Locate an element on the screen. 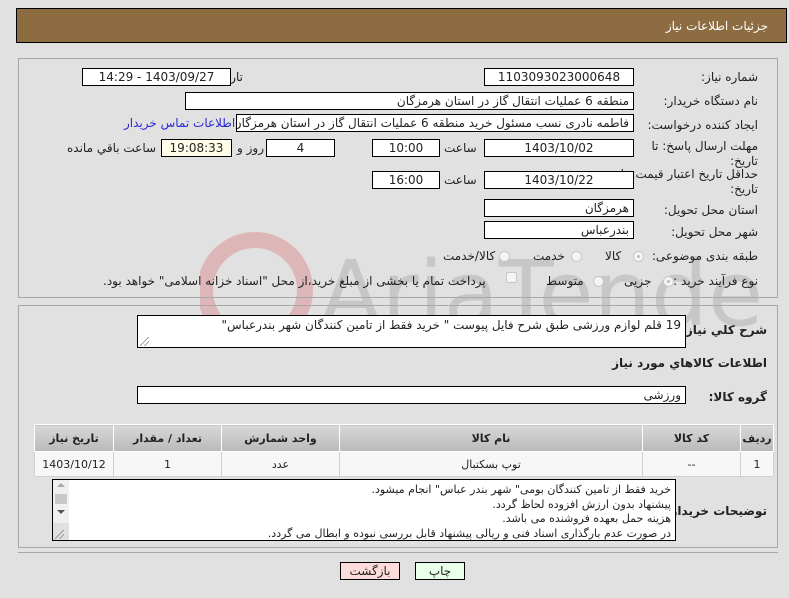 The width and height of the screenshot is (789, 598). notes-resize-area is located at coordinates (61, 531).